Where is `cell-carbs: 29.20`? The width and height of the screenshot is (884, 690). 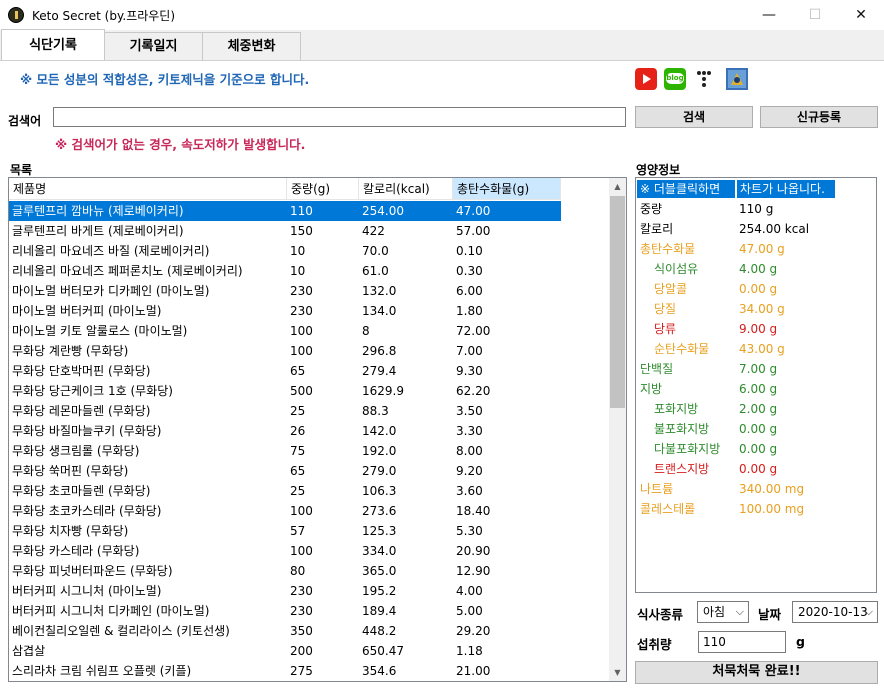
cell-carbs: 29.20 is located at coordinates (473, 631).